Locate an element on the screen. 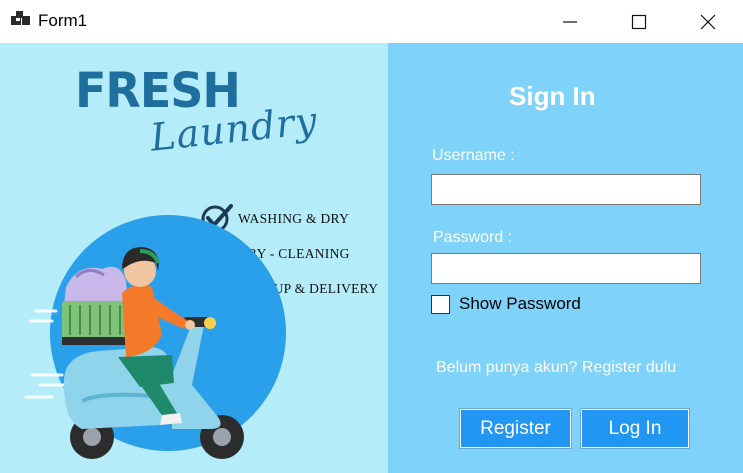 The height and width of the screenshot is (473, 743). register-button: Register is located at coordinates (515, 428).